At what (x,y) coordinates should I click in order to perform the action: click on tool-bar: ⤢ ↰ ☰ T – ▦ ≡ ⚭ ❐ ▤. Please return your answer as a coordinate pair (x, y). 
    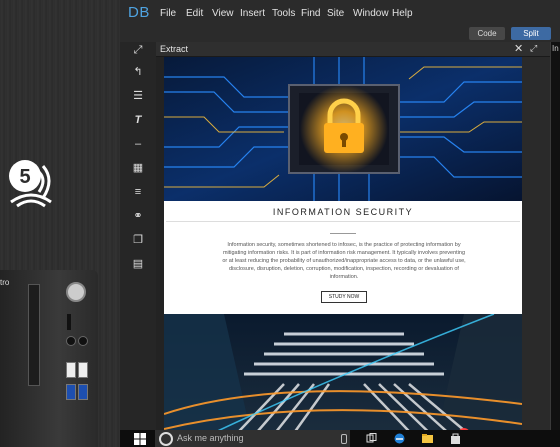
    Looking at the image, I should click on (138, 244).